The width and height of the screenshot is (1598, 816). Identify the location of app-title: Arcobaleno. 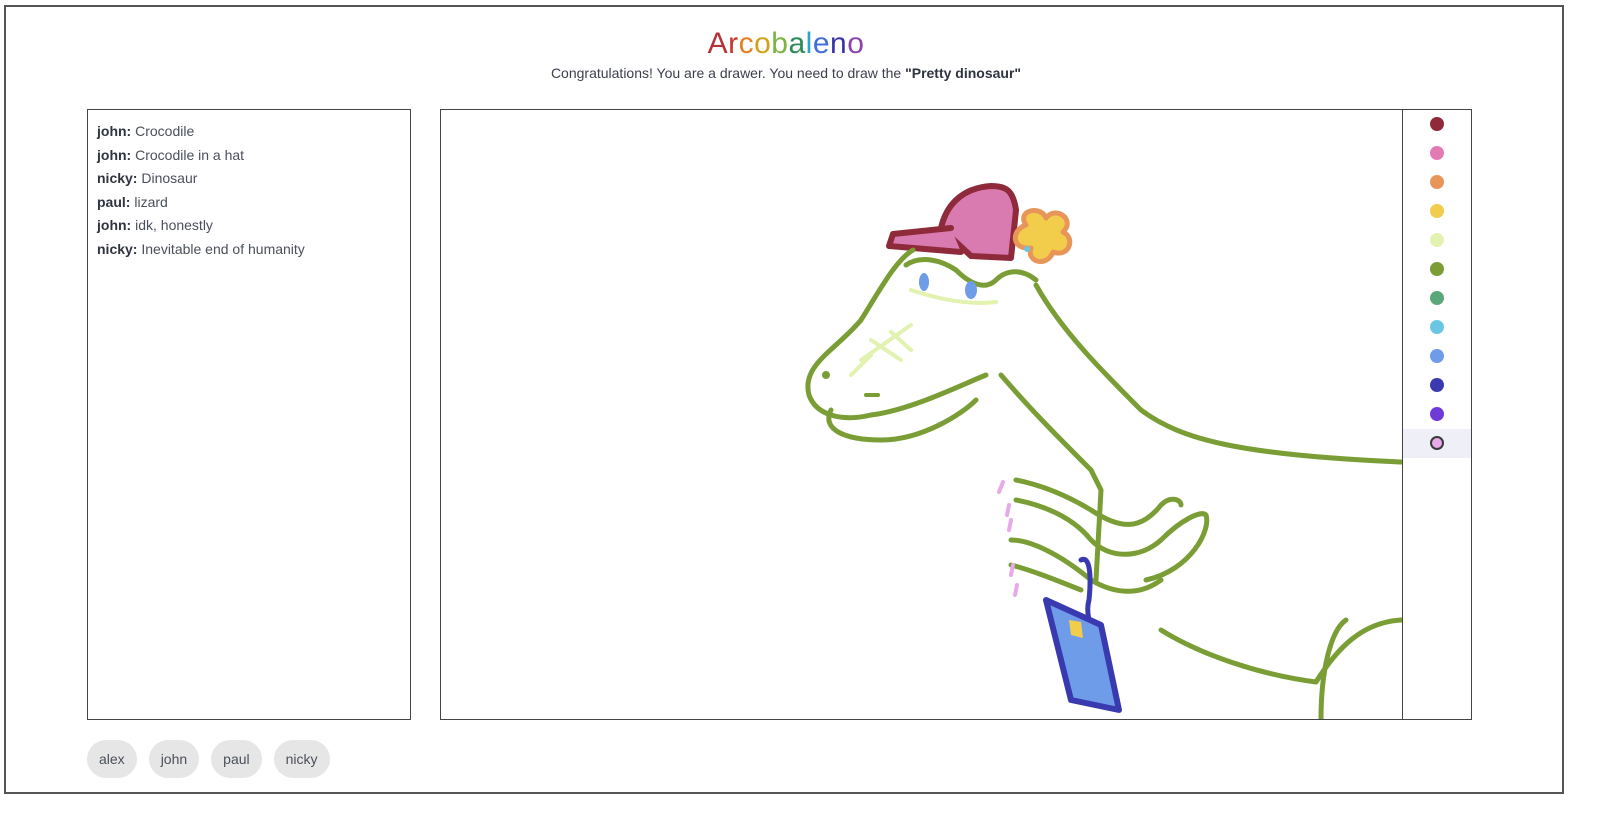
(786, 44).